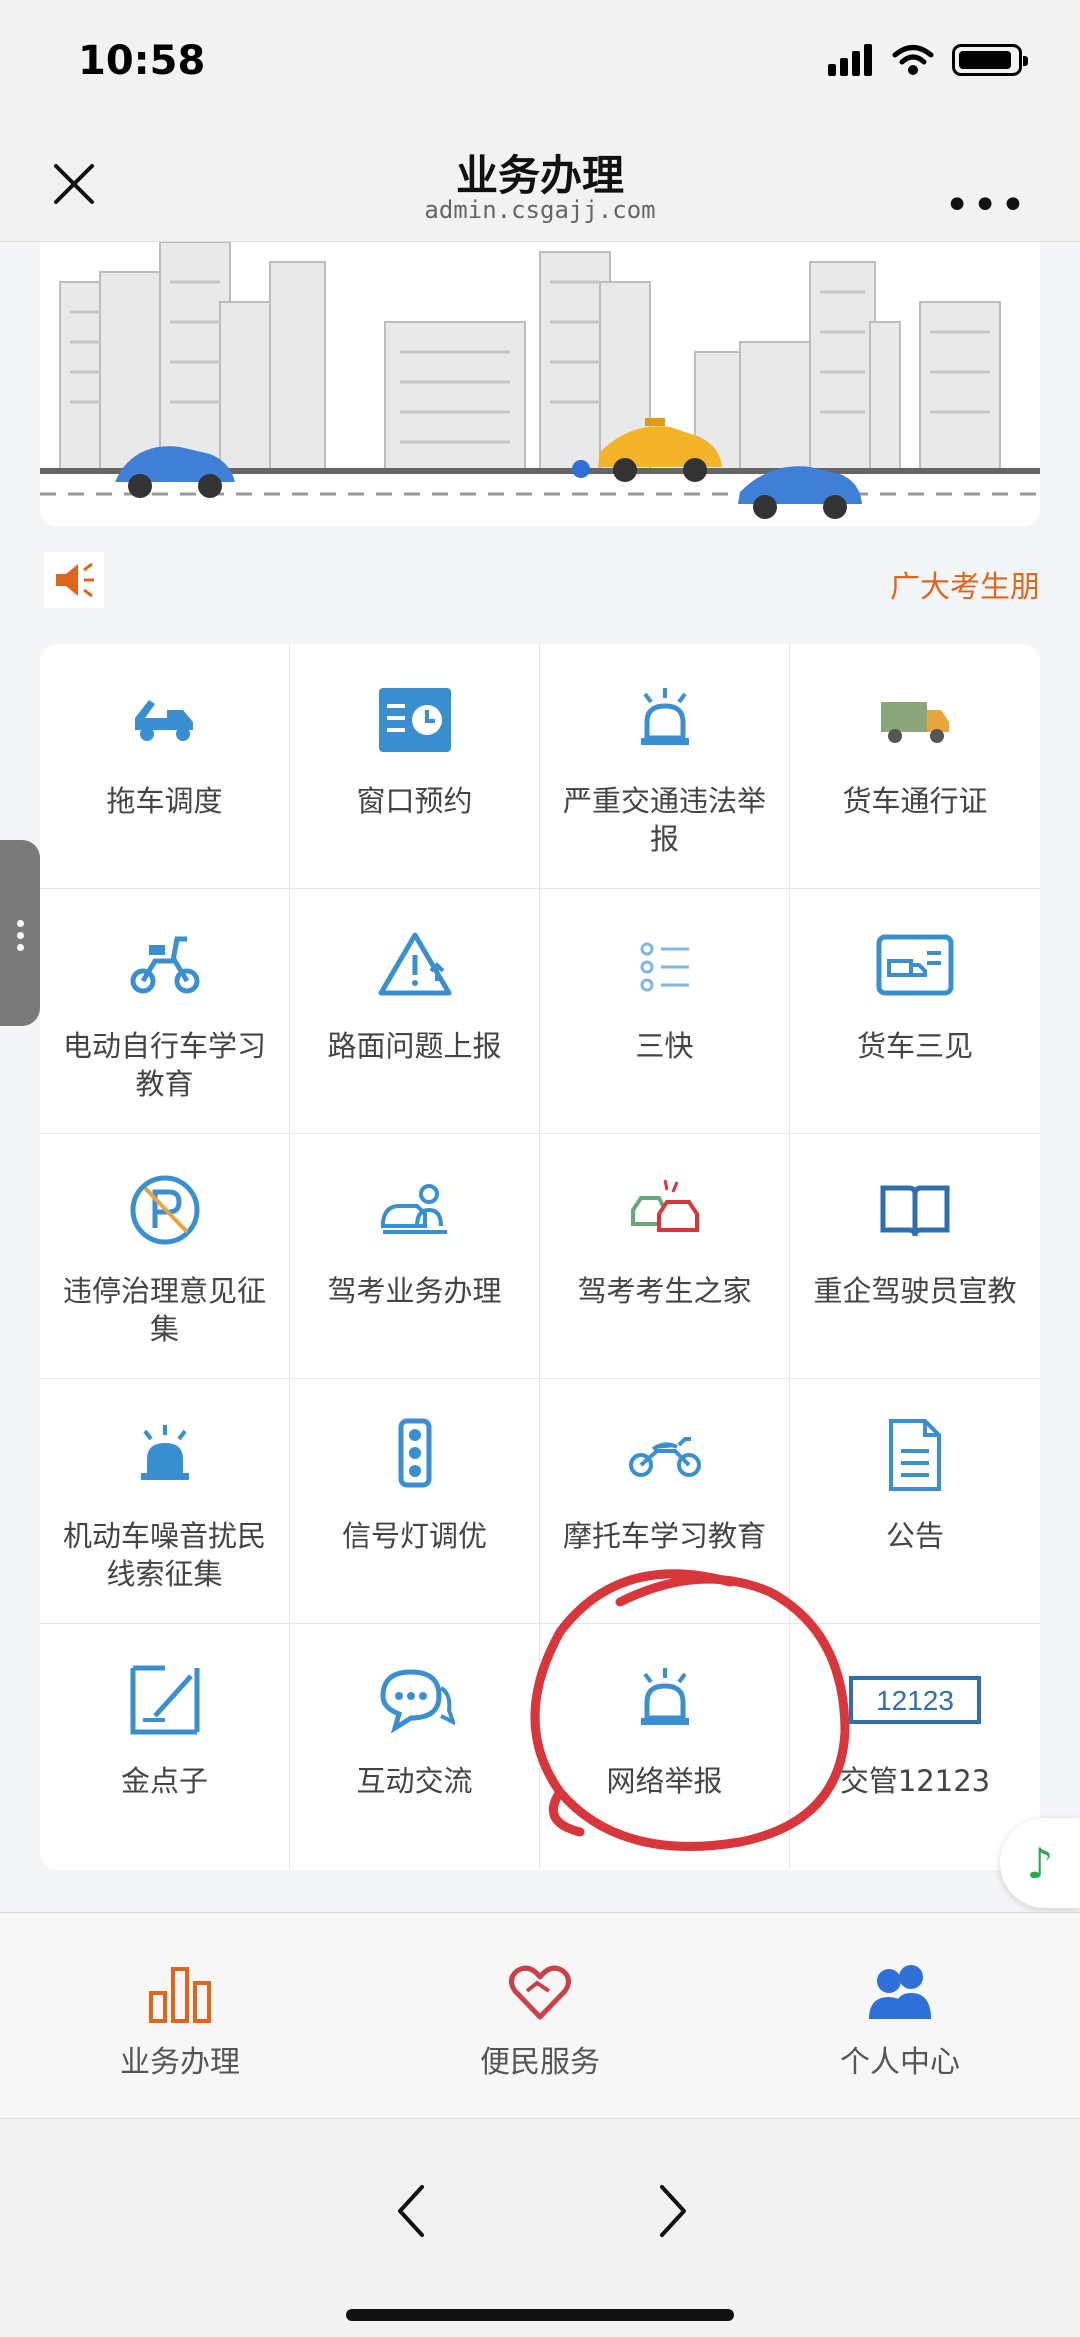 This screenshot has height=2337, width=1080. What do you see at coordinates (850, 60) in the screenshot?
I see `signal-icon` at bounding box center [850, 60].